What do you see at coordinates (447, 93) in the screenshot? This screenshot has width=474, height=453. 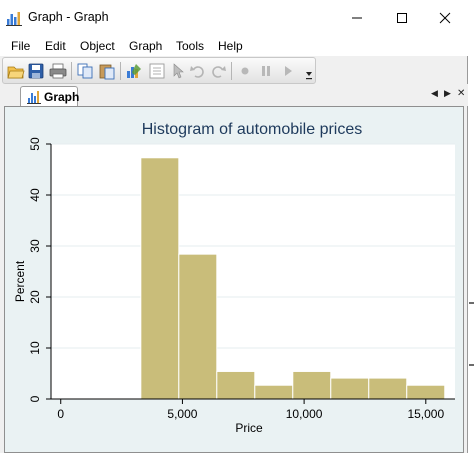 I see `tab-scroll-right-icon: ▶` at bounding box center [447, 93].